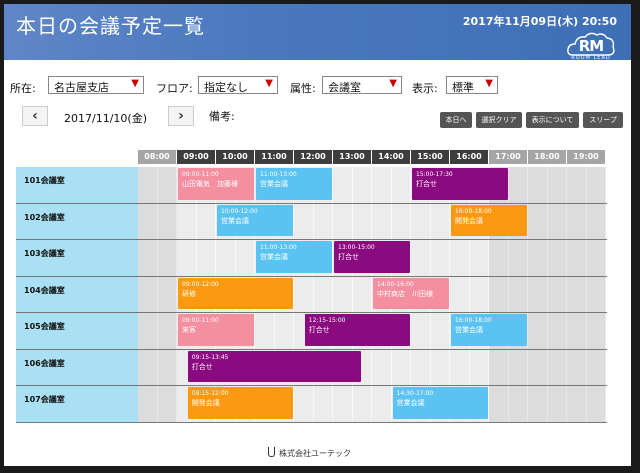 The height and width of the screenshot is (473, 640). Describe the element at coordinates (489, 330) in the screenshot. I see `meeting-block: 16:00-18:00 営業会議` at that location.